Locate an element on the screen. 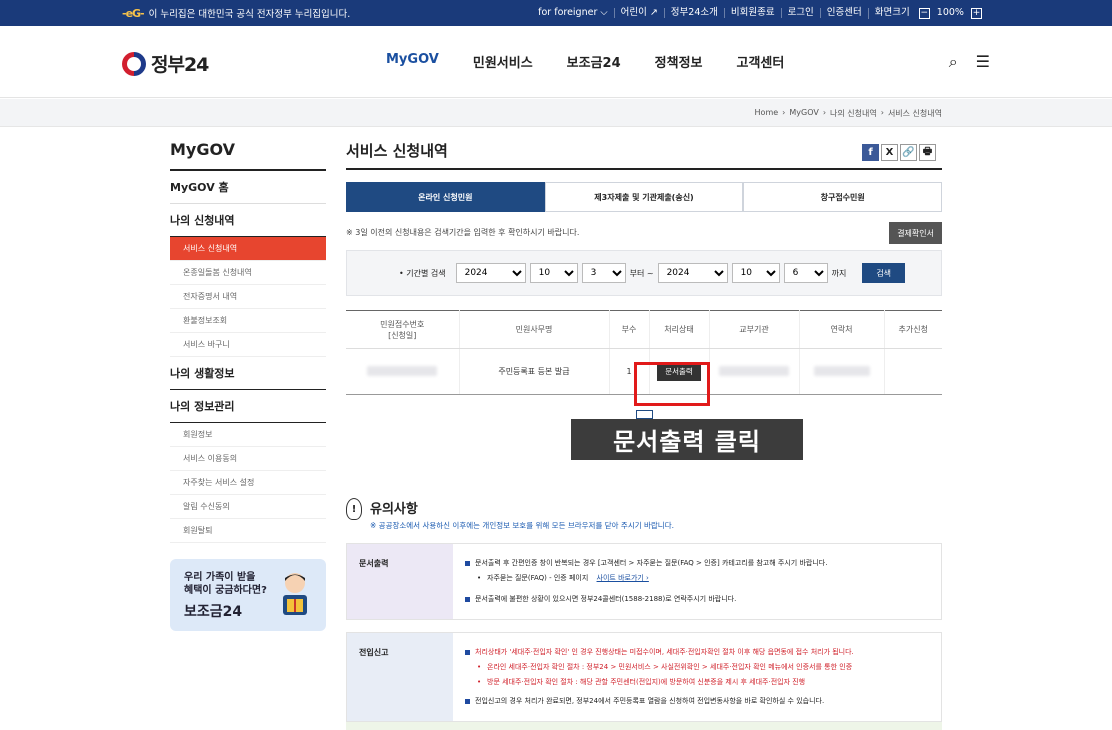  page-title: 서비스 신청내역 f X 🔗 🖶 is located at coordinates (644, 155).